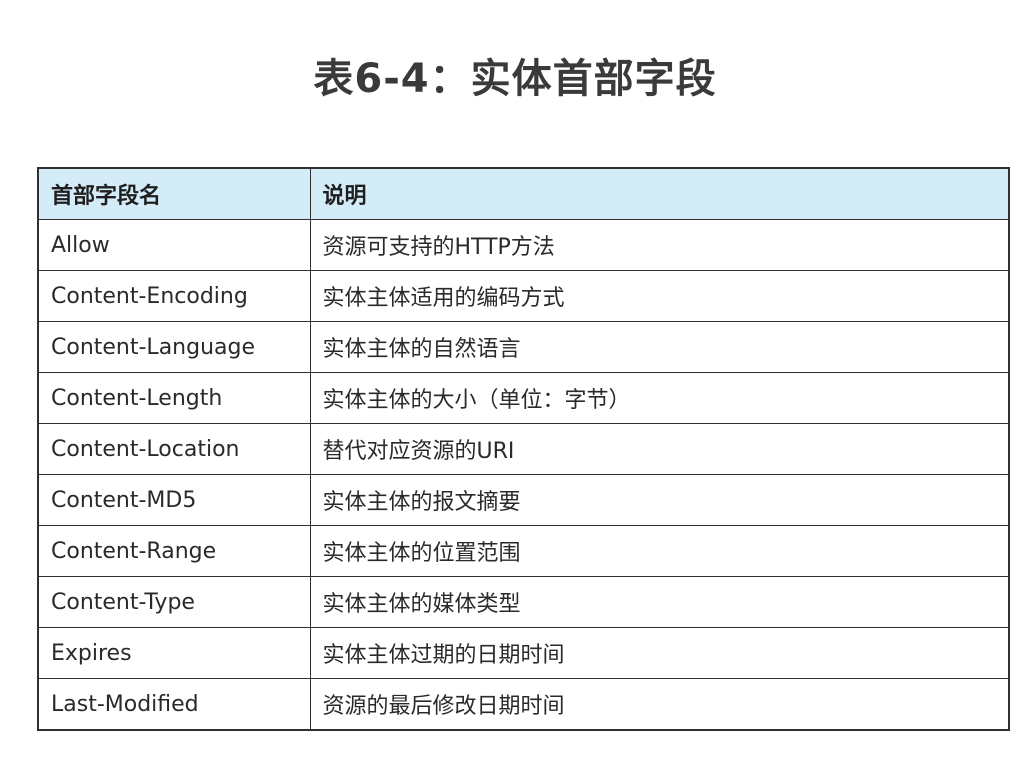  I want to click on field-name-cell: Expires, so click(174, 653).